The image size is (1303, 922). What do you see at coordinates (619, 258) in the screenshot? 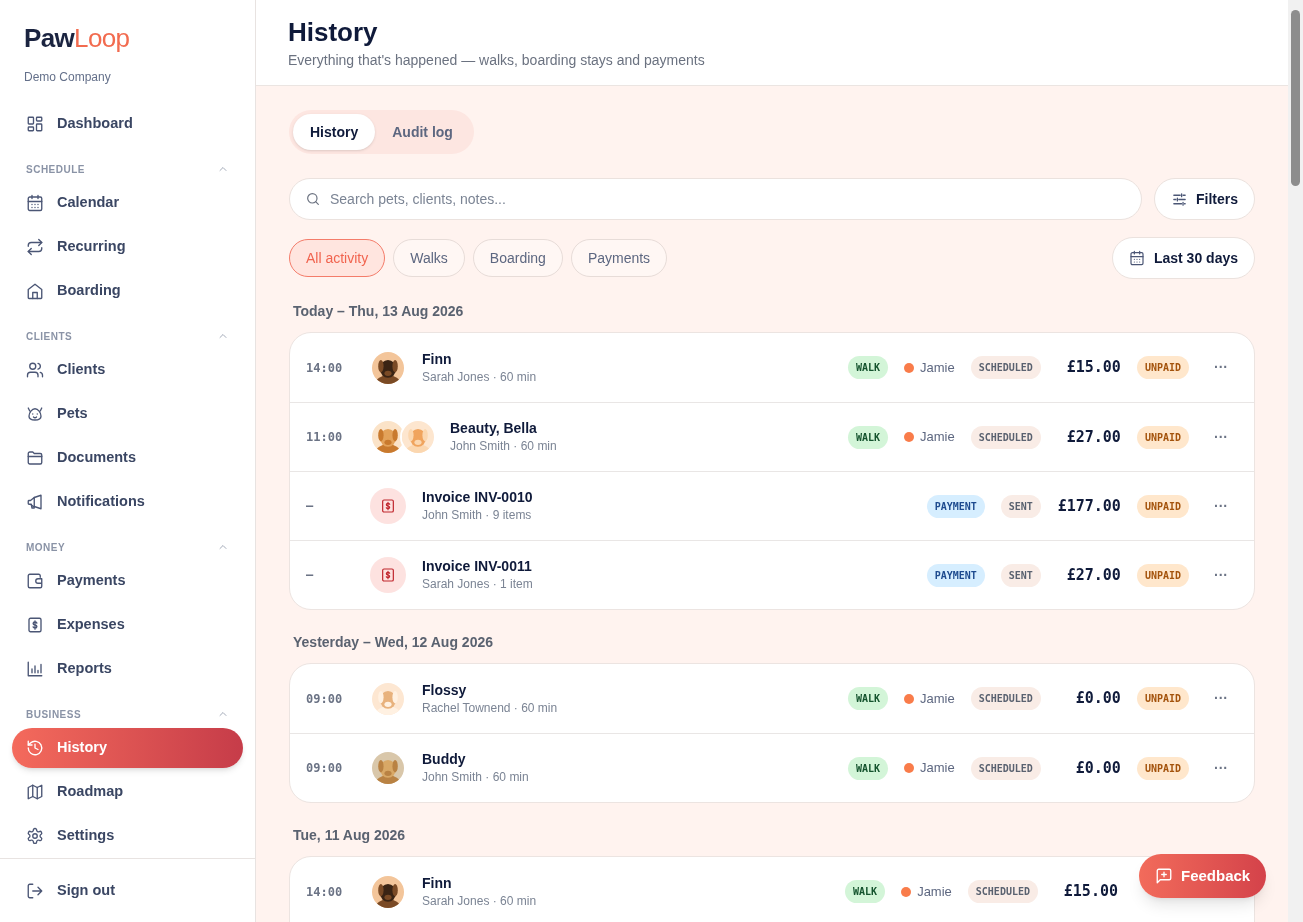
I see `filter-chip: Payments` at bounding box center [619, 258].